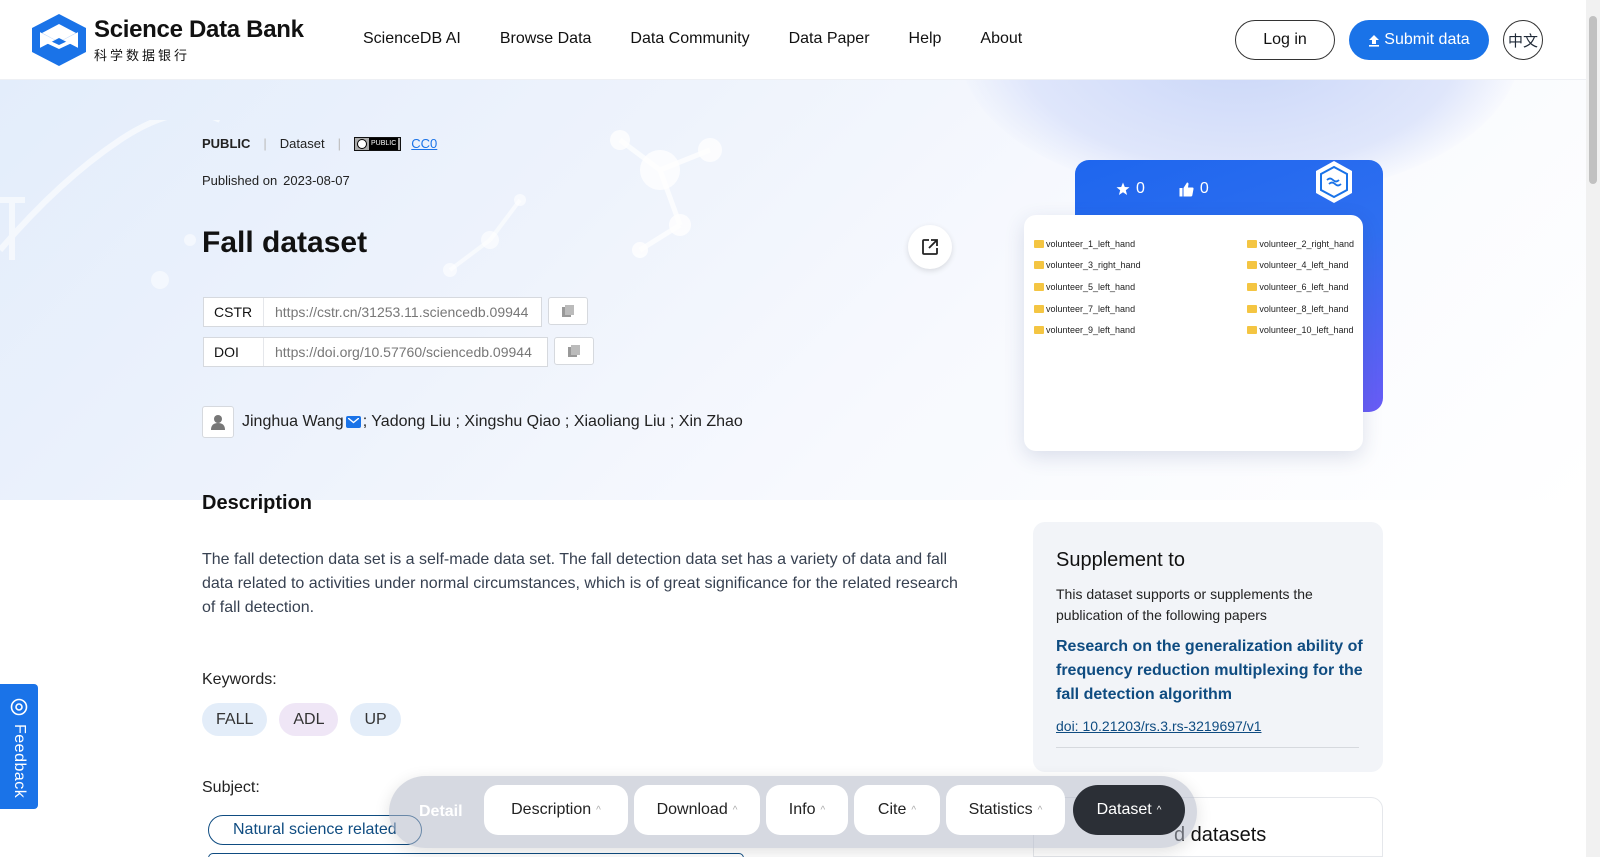 Image resolution: width=1600 pixels, height=857 pixels. I want to click on tab-description: Description ^, so click(556, 810).